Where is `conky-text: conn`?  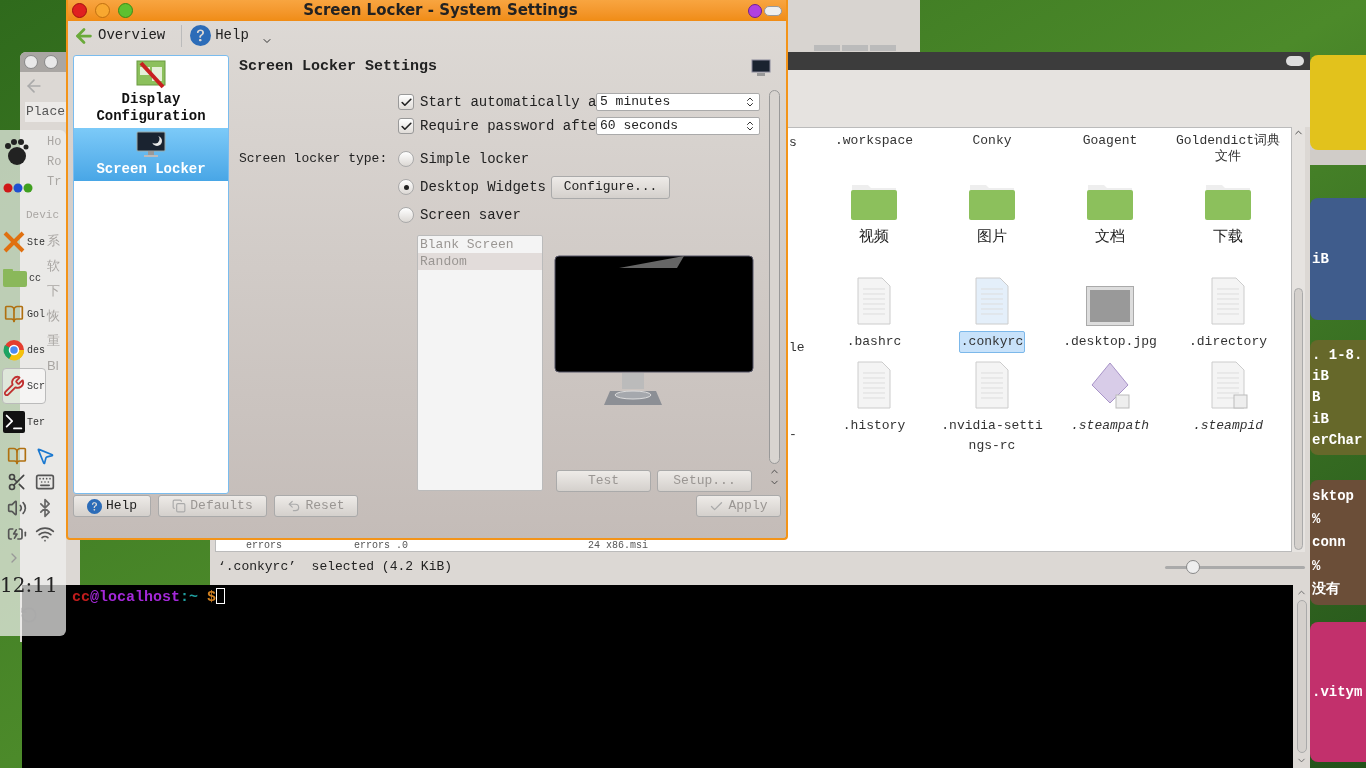 conky-text: conn is located at coordinates (1329, 542).